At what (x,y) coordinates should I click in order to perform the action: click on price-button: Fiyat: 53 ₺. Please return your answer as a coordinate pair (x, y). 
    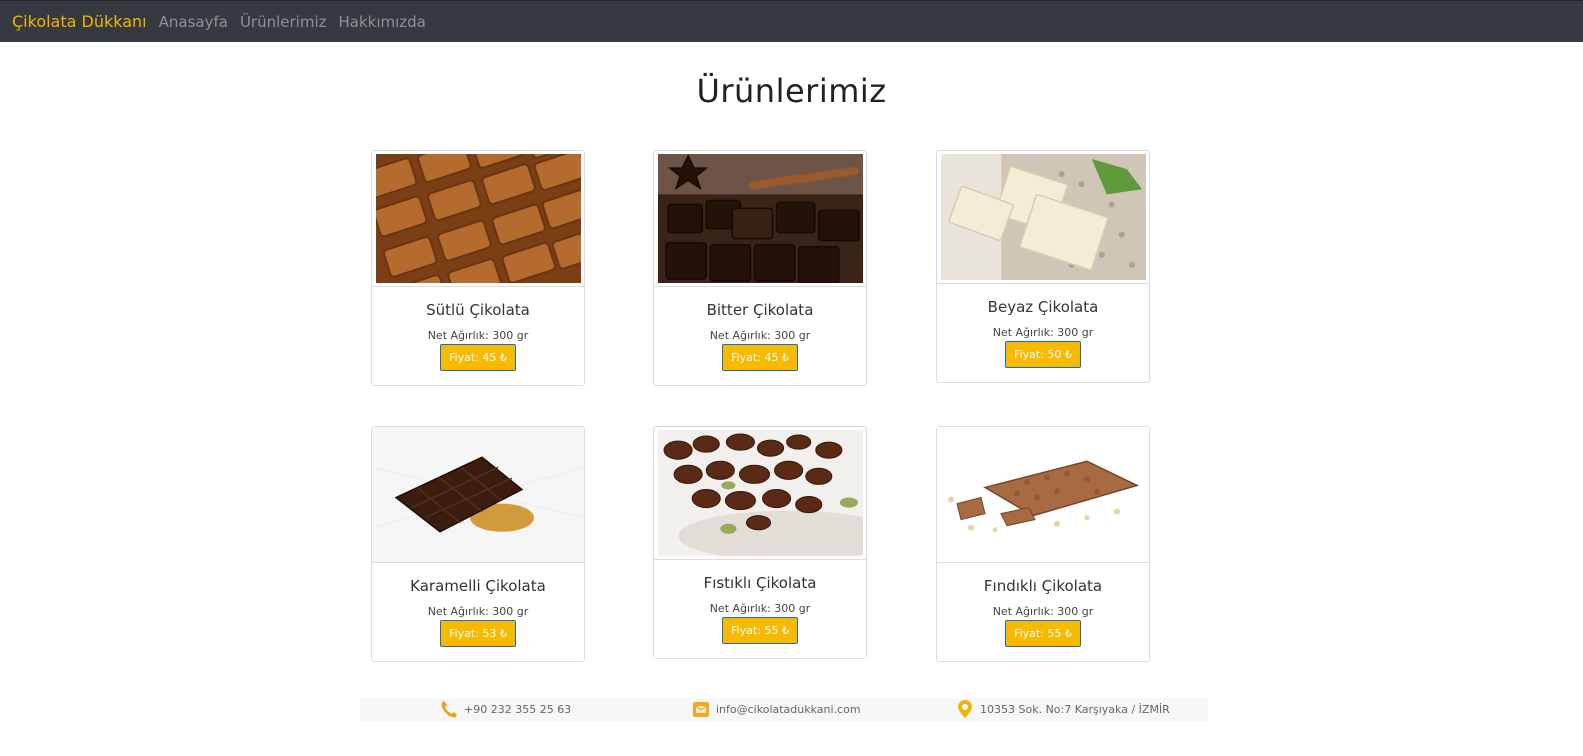
    Looking at the image, I should click on (478, 633).